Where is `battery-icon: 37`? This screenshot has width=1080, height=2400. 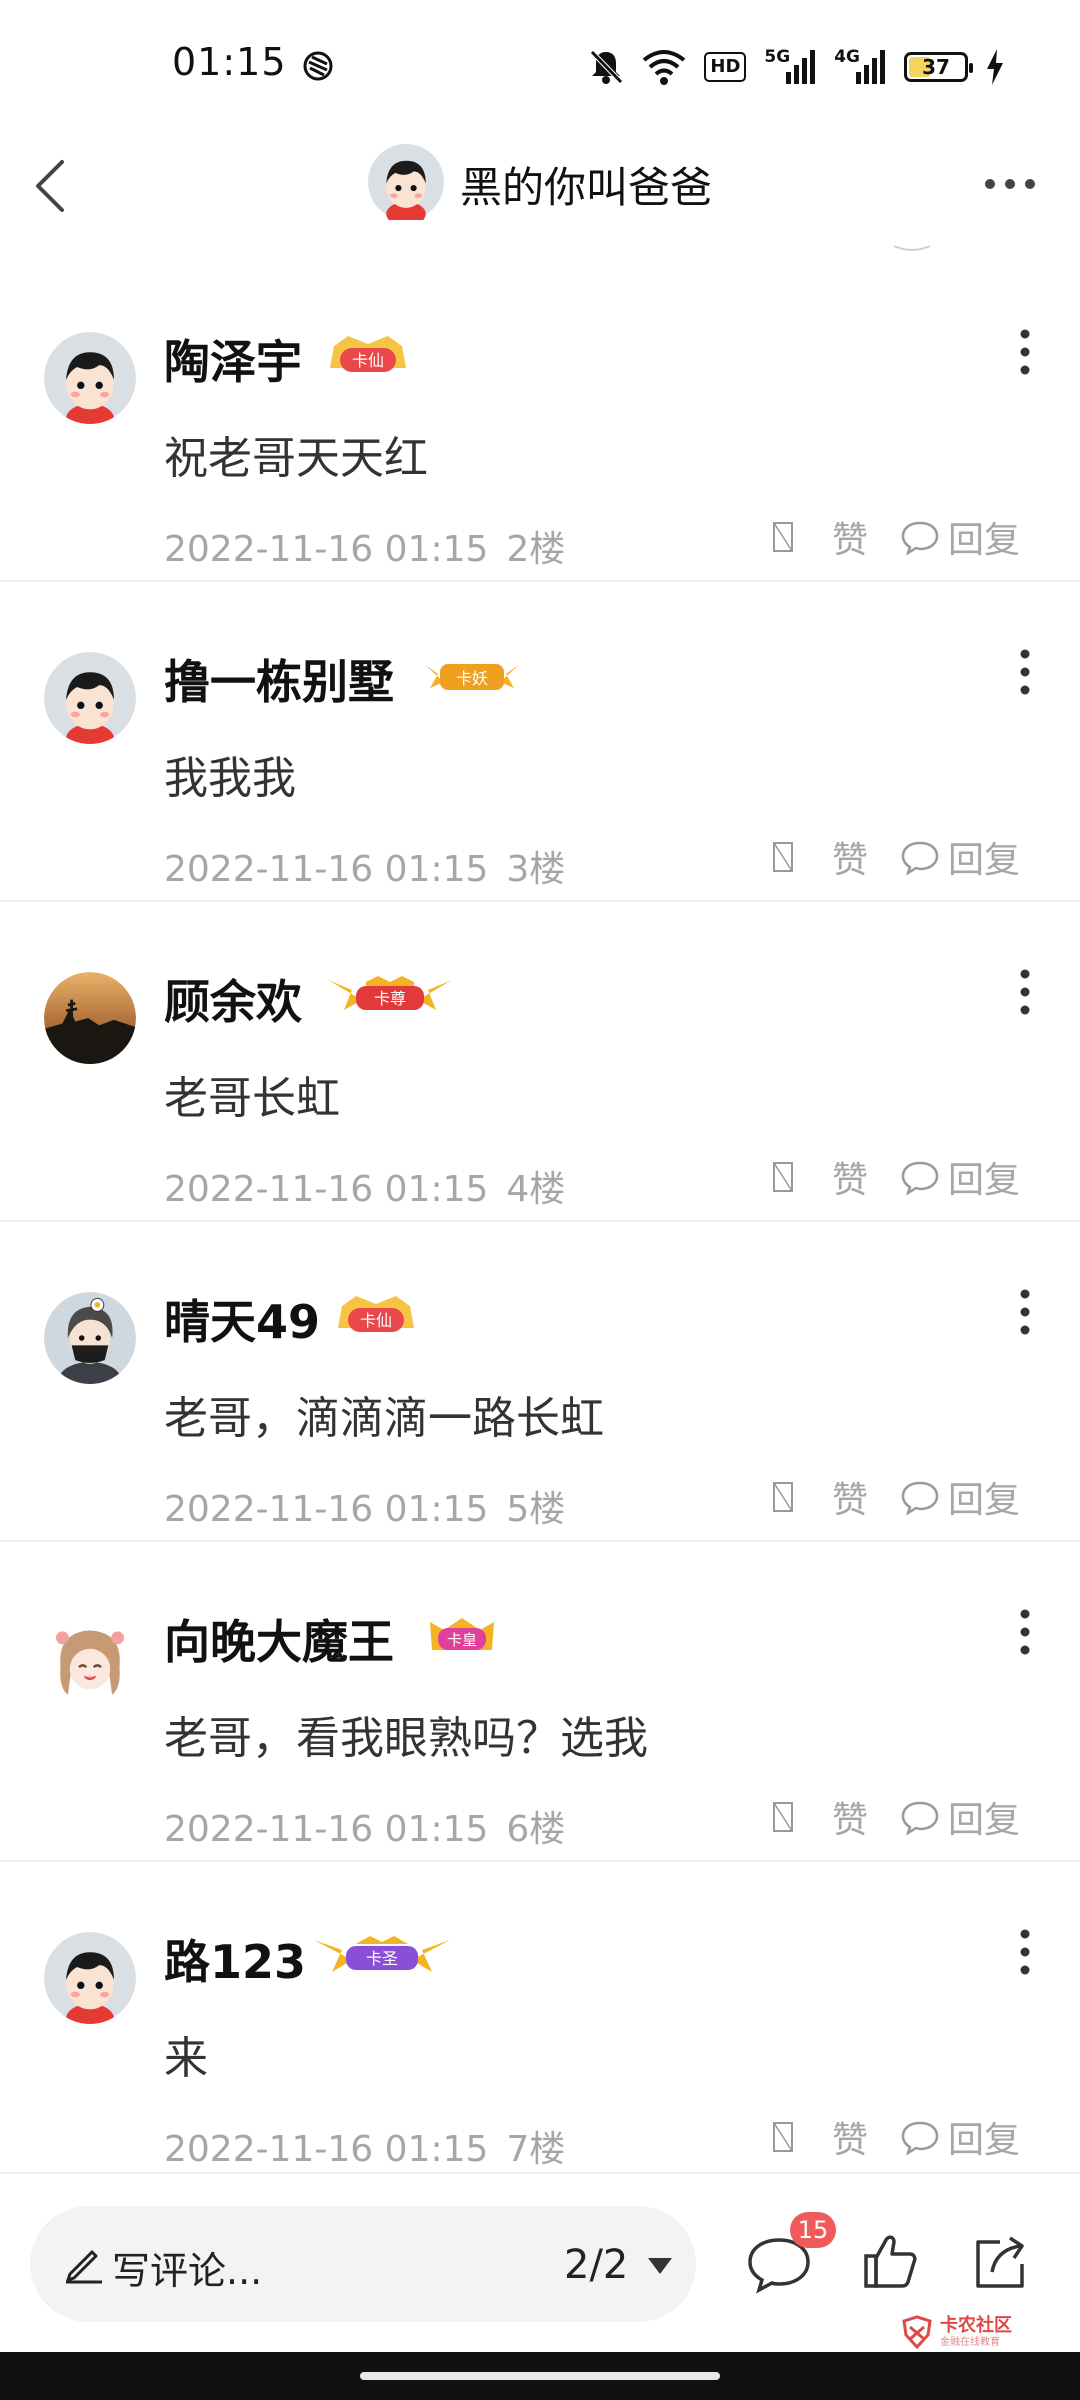
battery-icon: 37 is located at coordinates (938, 67).